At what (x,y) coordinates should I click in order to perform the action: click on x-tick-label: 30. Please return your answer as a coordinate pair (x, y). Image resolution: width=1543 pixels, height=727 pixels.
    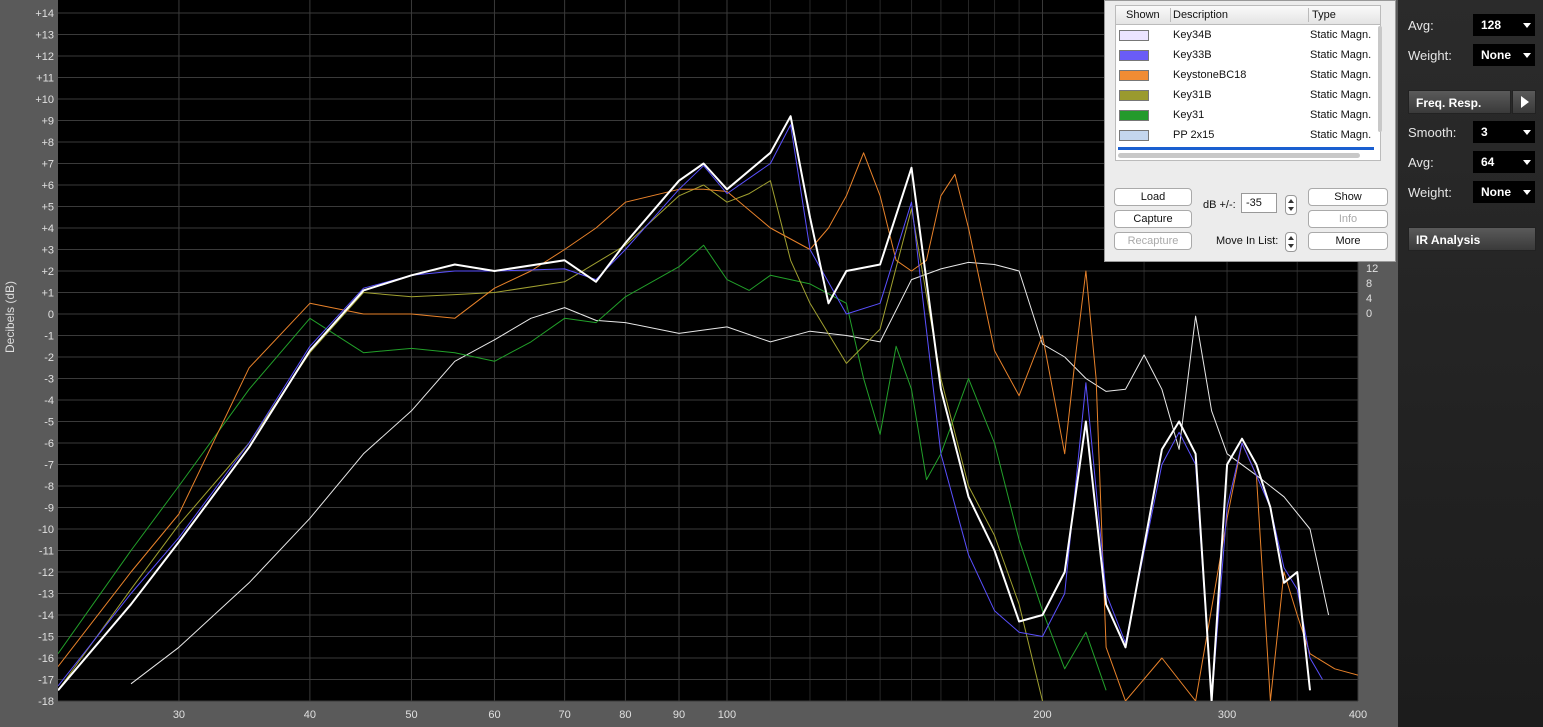
    Looking at the image, I should click on (179, 715).